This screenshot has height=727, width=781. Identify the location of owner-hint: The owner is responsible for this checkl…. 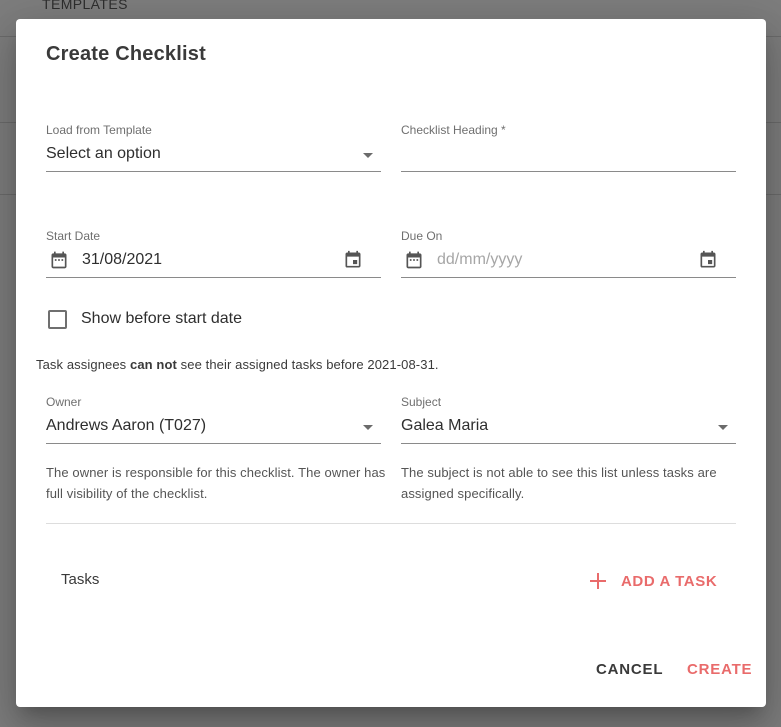
(216, 483).